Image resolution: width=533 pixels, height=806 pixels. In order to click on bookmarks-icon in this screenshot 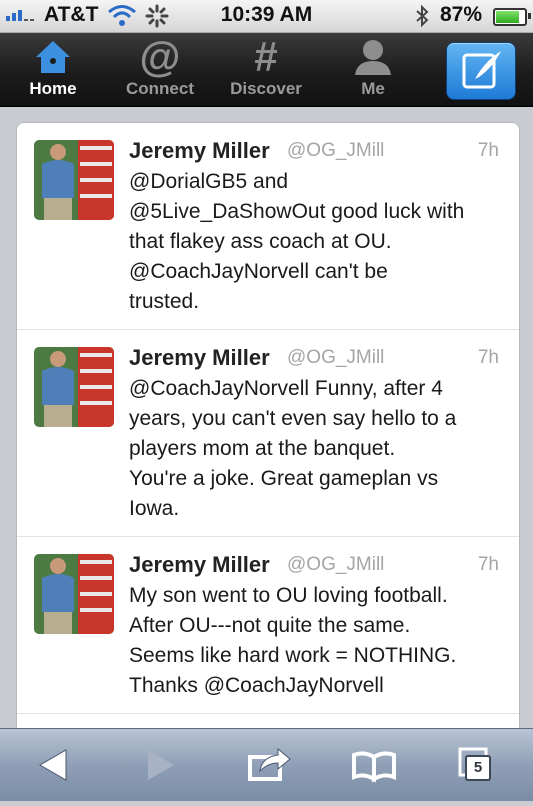, I will do `click(374, 767)`.